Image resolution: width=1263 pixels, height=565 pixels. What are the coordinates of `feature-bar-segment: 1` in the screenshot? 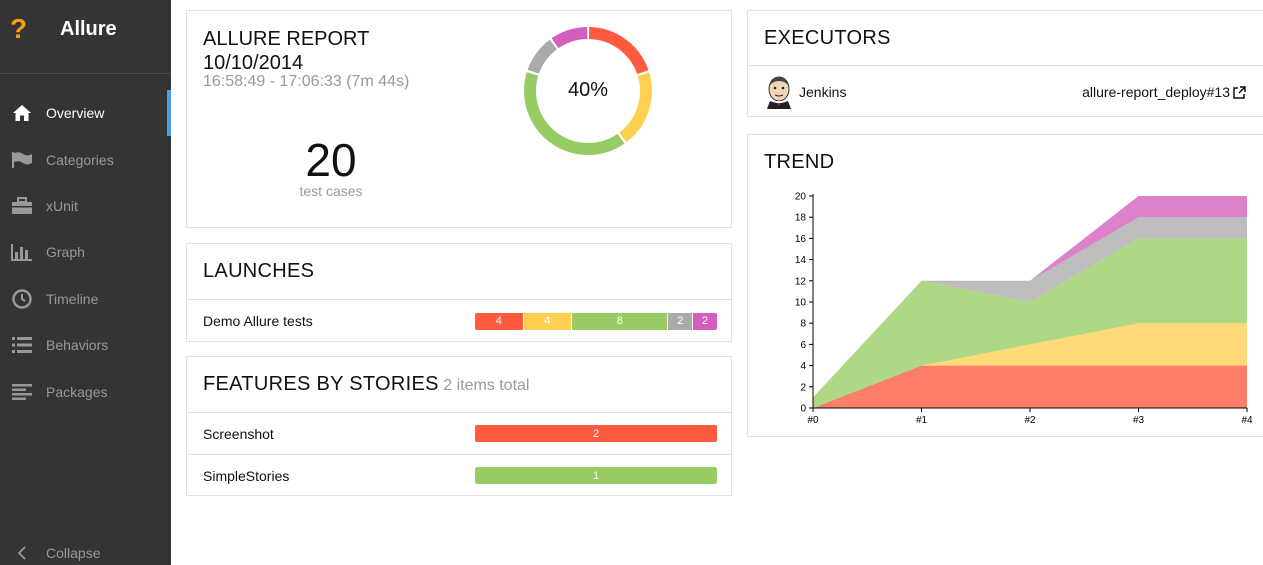 It's located at (596, 475).